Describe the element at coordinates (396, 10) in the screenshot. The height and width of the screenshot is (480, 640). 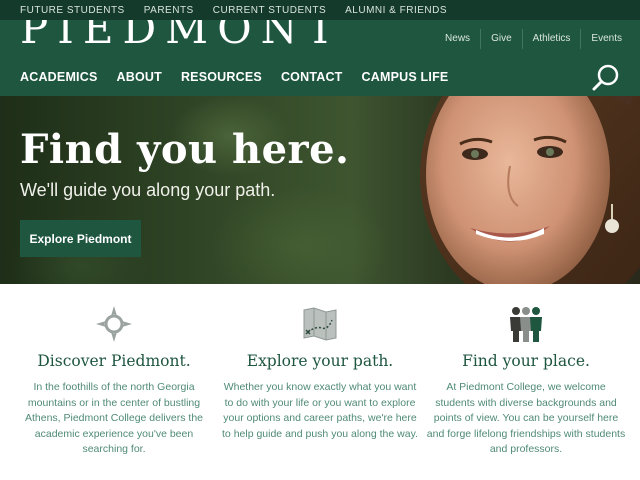
I see `utility-link-alumni-friends: ALUMNI & FRIENDS` at that location.